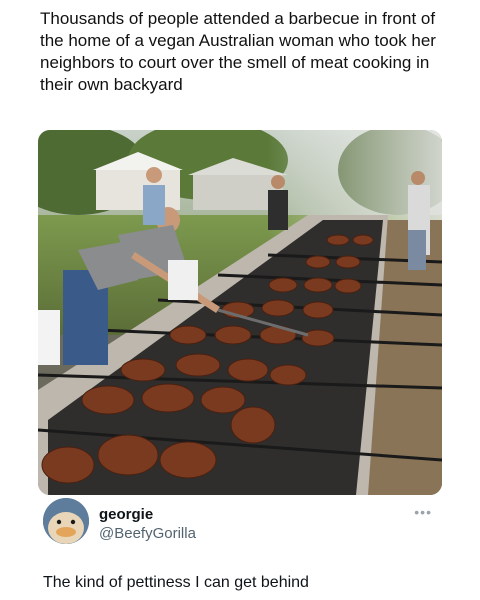  I want to click on display-name: georgie, so click(126, 514).